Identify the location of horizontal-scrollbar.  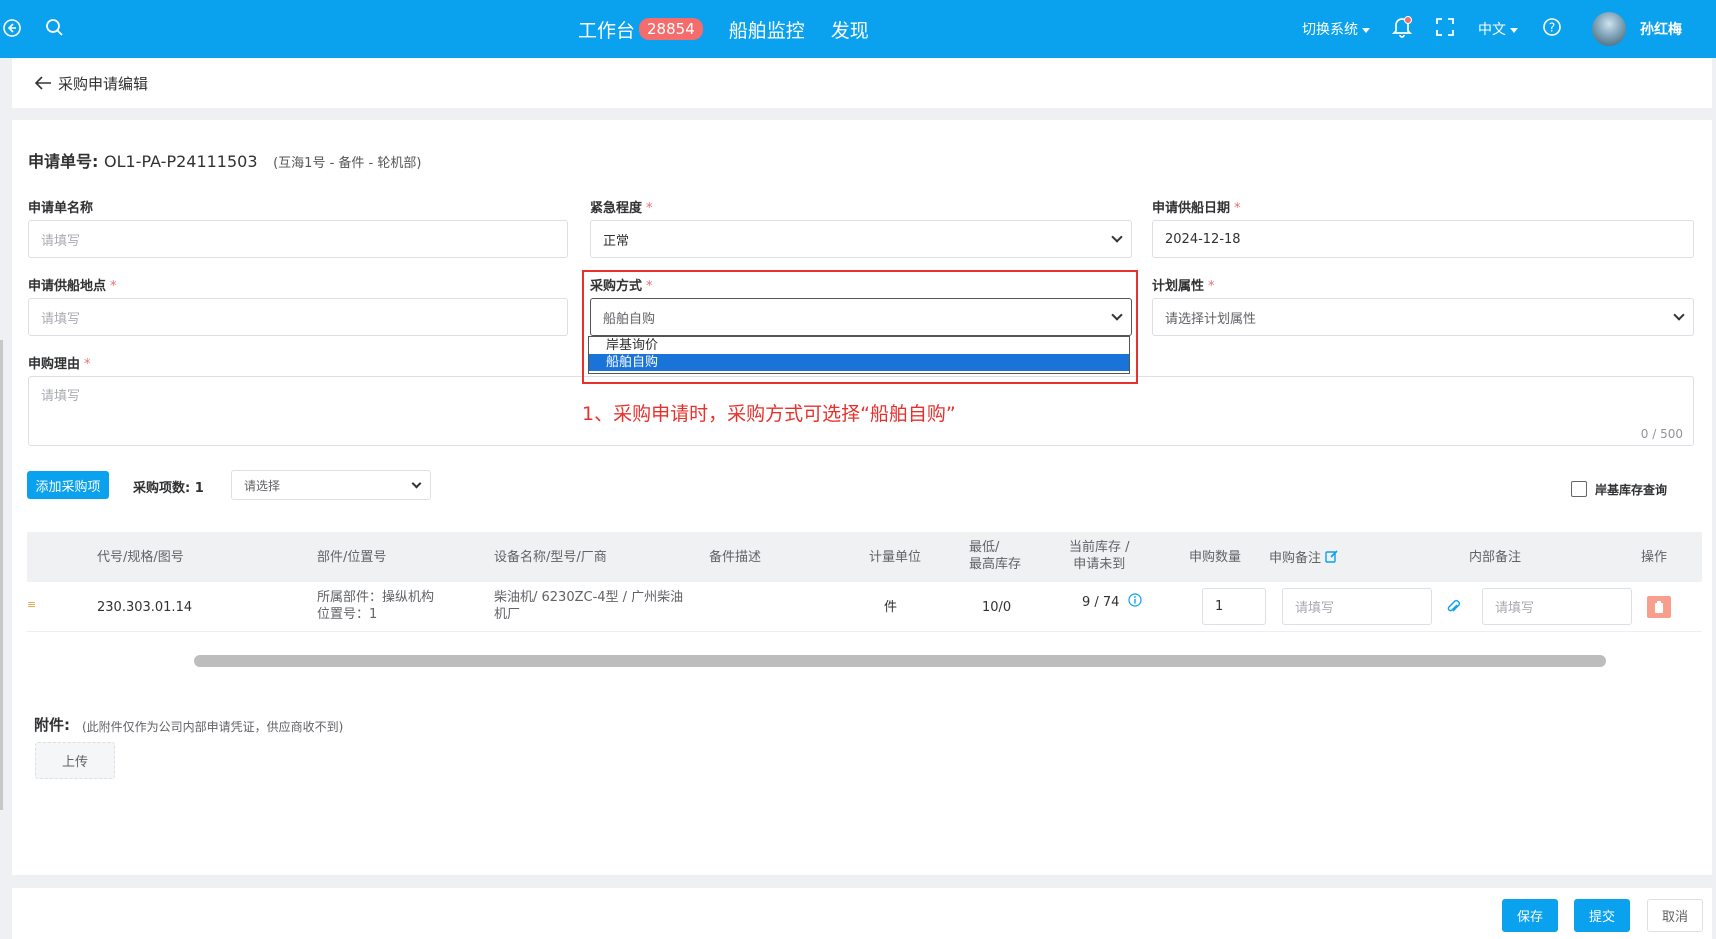
(900, 661).